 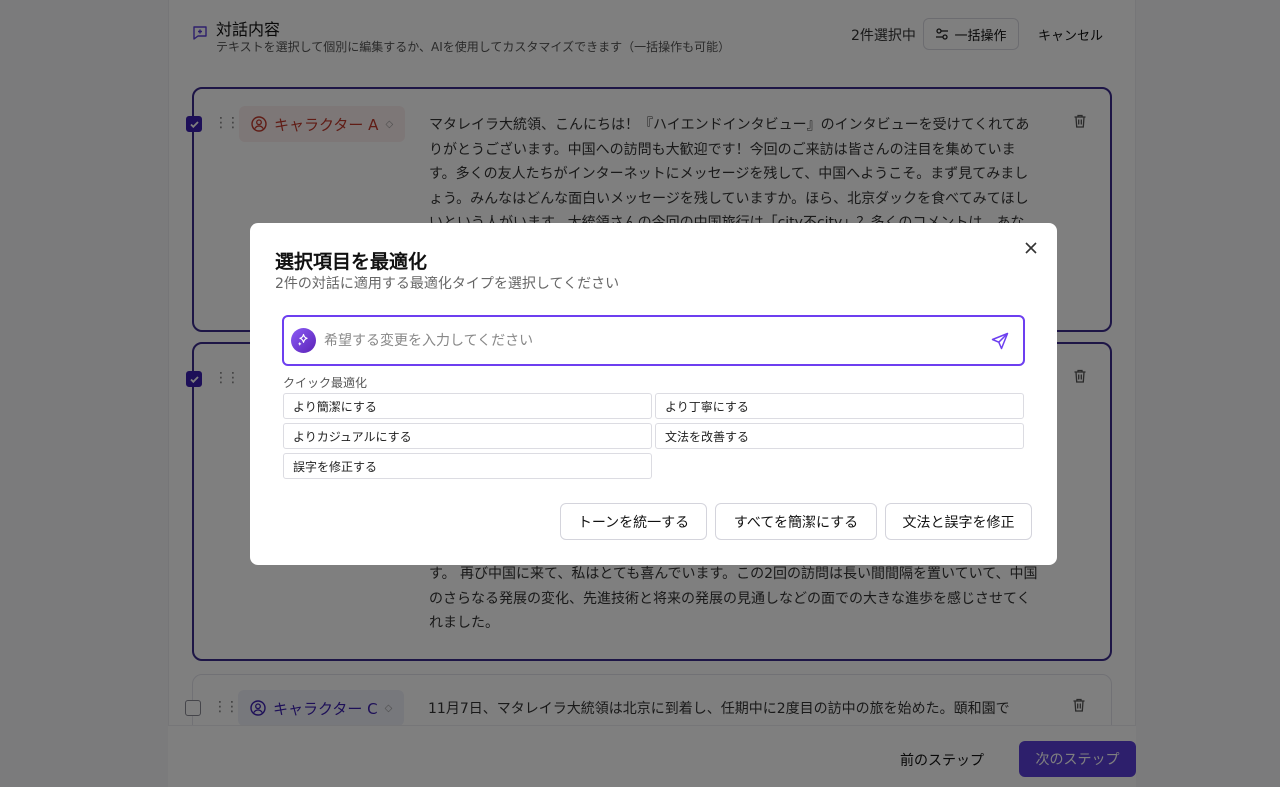 I want to click on prompt-box, so click(x=653, y=340).